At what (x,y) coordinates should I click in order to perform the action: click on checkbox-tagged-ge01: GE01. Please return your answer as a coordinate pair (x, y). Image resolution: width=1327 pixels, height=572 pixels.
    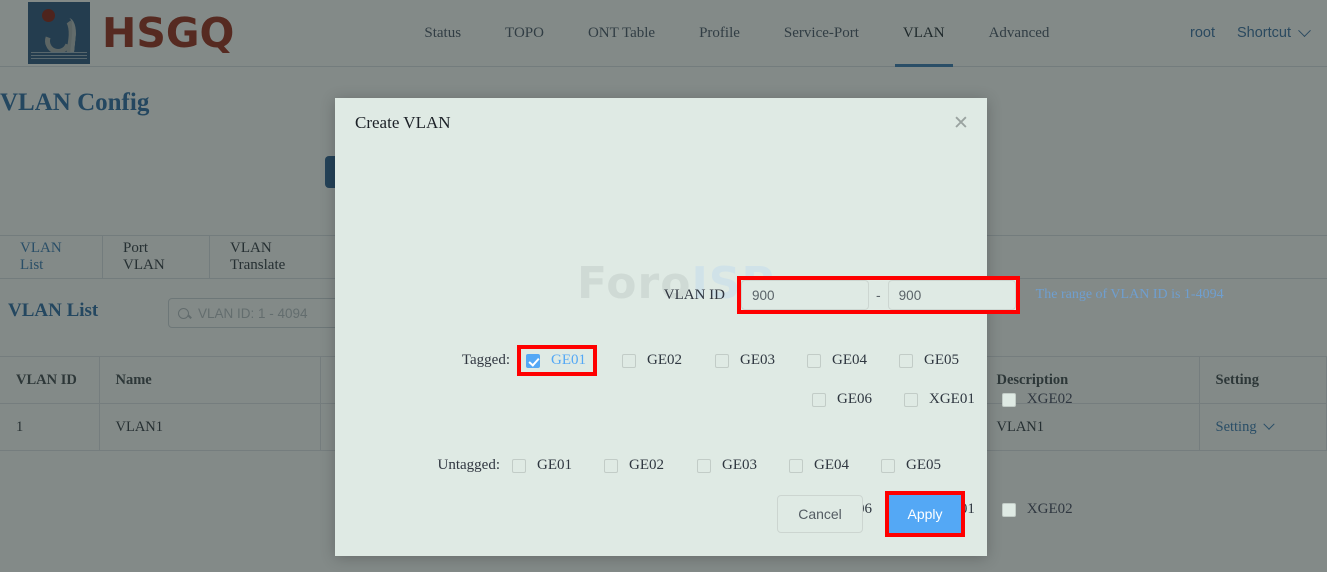
    Looking at the image, I should click on (557, 360).